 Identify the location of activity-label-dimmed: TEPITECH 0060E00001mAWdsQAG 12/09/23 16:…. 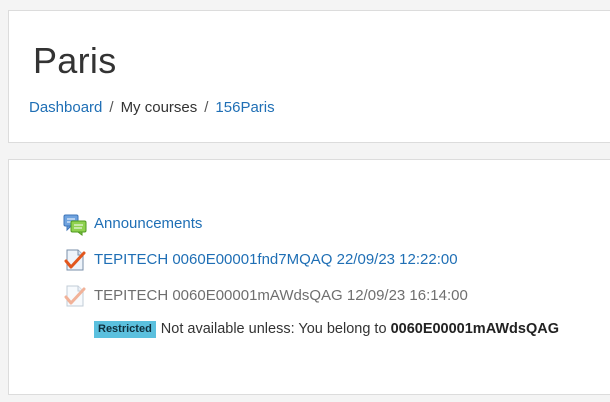
(281, 295).